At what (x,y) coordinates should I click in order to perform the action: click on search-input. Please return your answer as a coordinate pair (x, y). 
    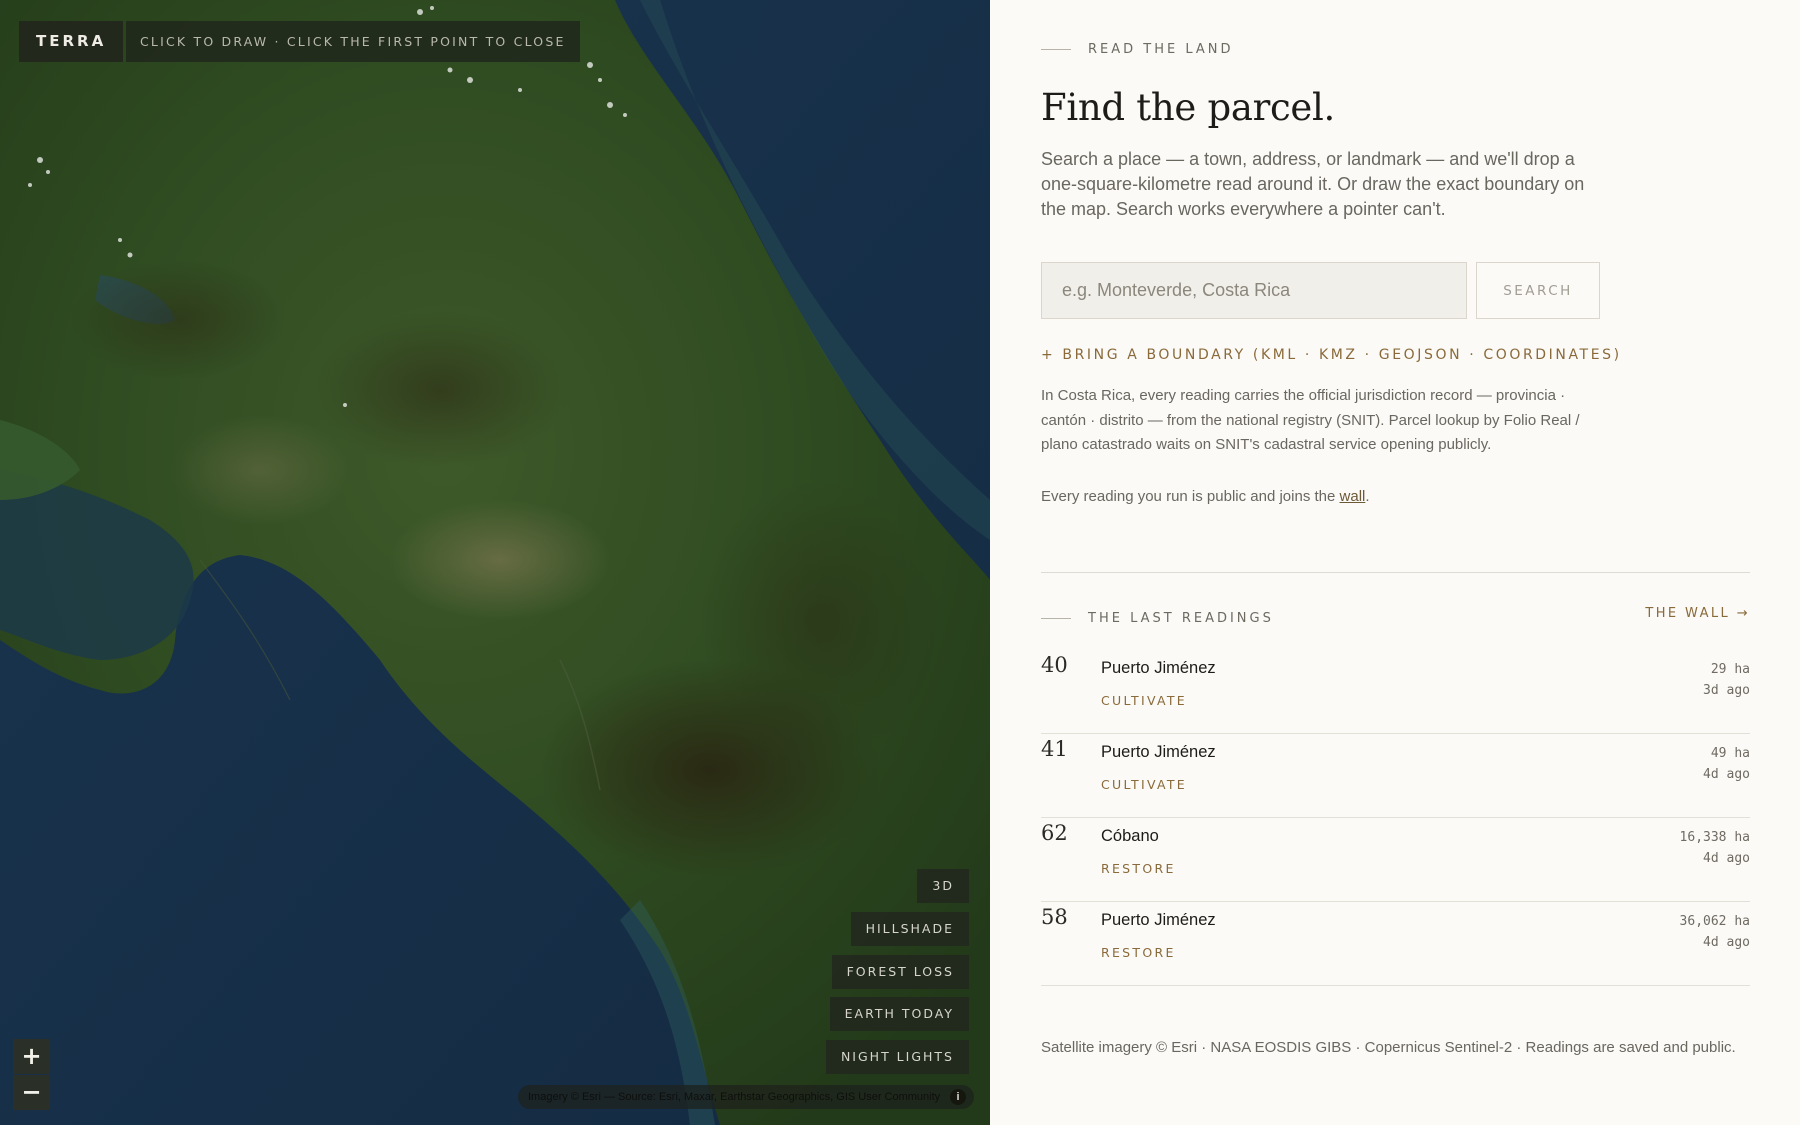
    Looking at the image, I should click on (1254, 290).